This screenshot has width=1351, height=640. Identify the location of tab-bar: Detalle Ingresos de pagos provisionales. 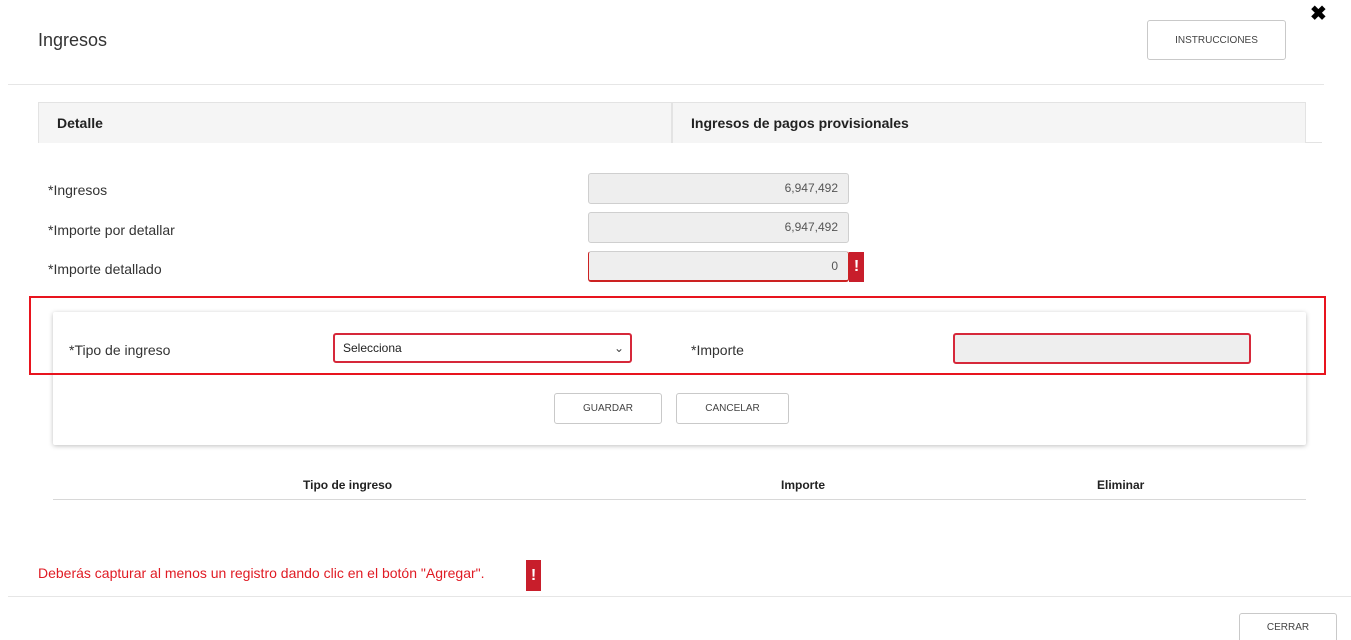
(680, 122).